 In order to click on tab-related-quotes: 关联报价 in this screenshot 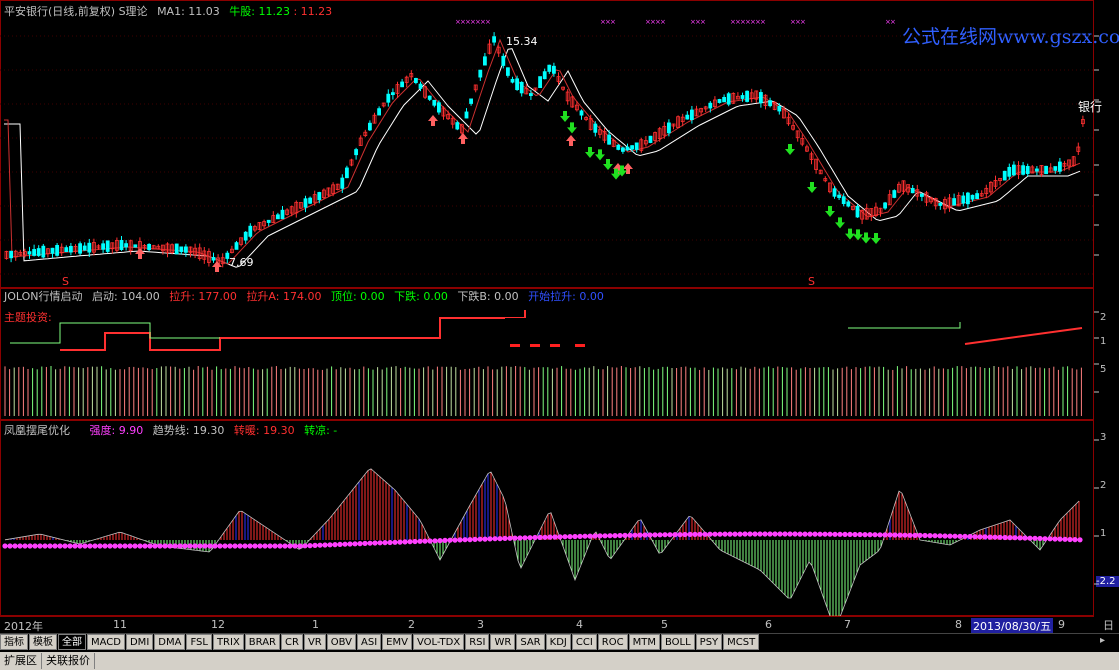, I will do `click(68, 661)`.